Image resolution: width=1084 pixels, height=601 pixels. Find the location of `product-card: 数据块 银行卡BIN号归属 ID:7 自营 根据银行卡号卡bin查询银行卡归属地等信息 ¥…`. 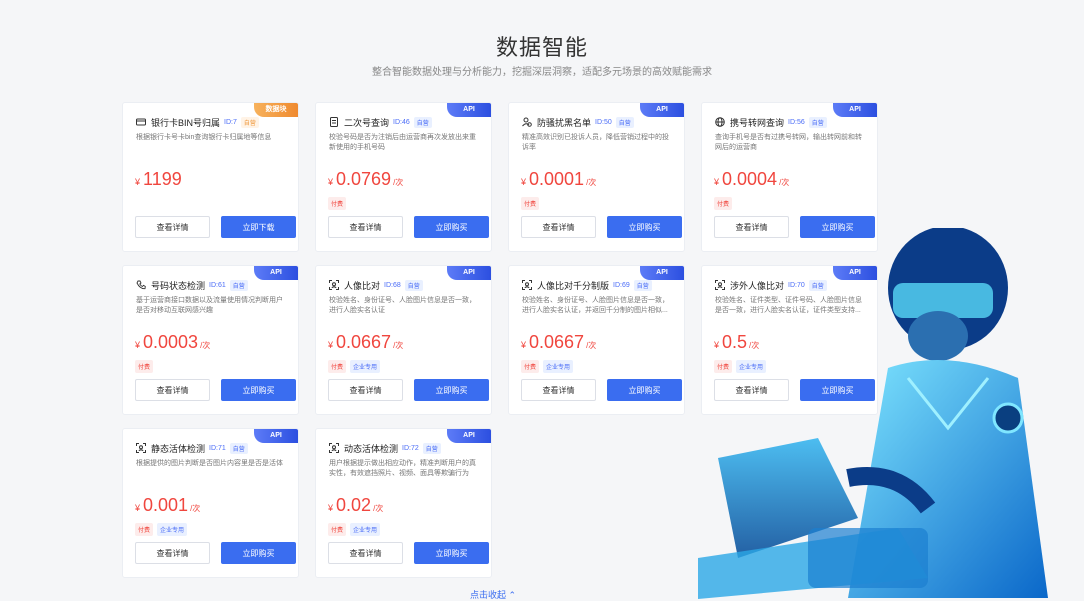

product-card: 数据块 银行卡BIN号归属 ID:7 自营 根据银行卡号卡bin查询银行卡归属地等信息 ¥… is located at coordinates (210, 177).